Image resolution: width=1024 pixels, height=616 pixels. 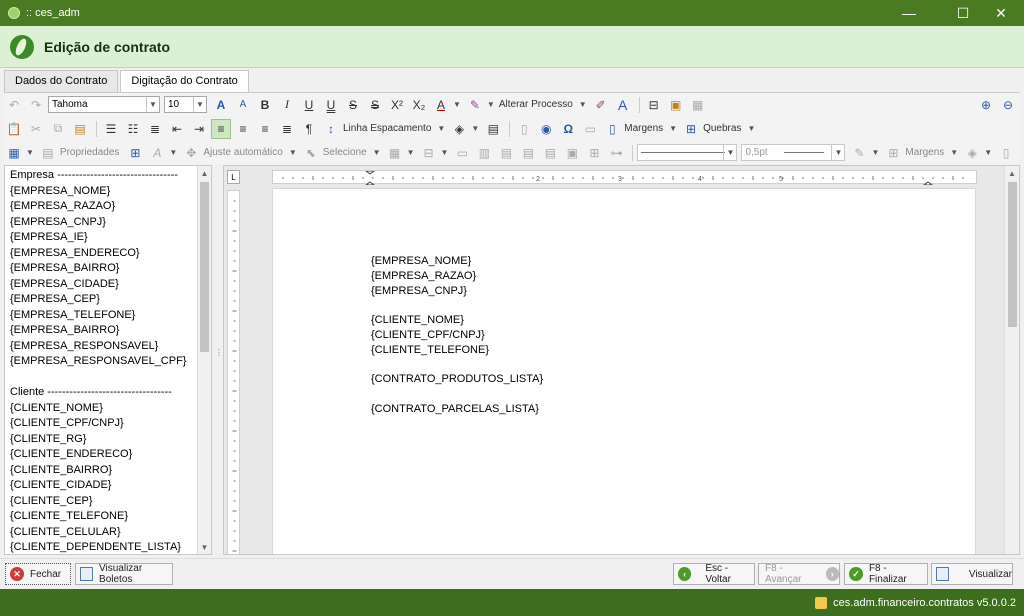 What do you see at coordinates (287, 105) in the screenshot?
I see `italic-icon: I` at bounding box center [287, 105].